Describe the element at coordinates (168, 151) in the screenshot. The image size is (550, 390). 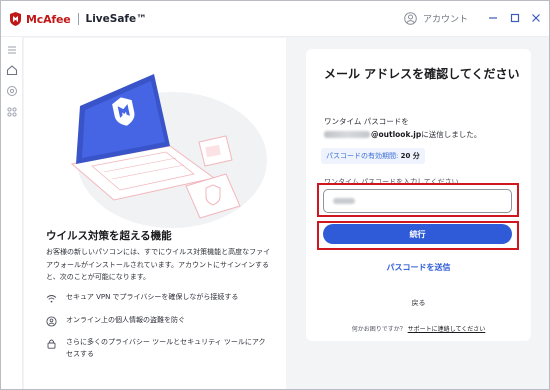
I see `laptop-illustration` at that location.